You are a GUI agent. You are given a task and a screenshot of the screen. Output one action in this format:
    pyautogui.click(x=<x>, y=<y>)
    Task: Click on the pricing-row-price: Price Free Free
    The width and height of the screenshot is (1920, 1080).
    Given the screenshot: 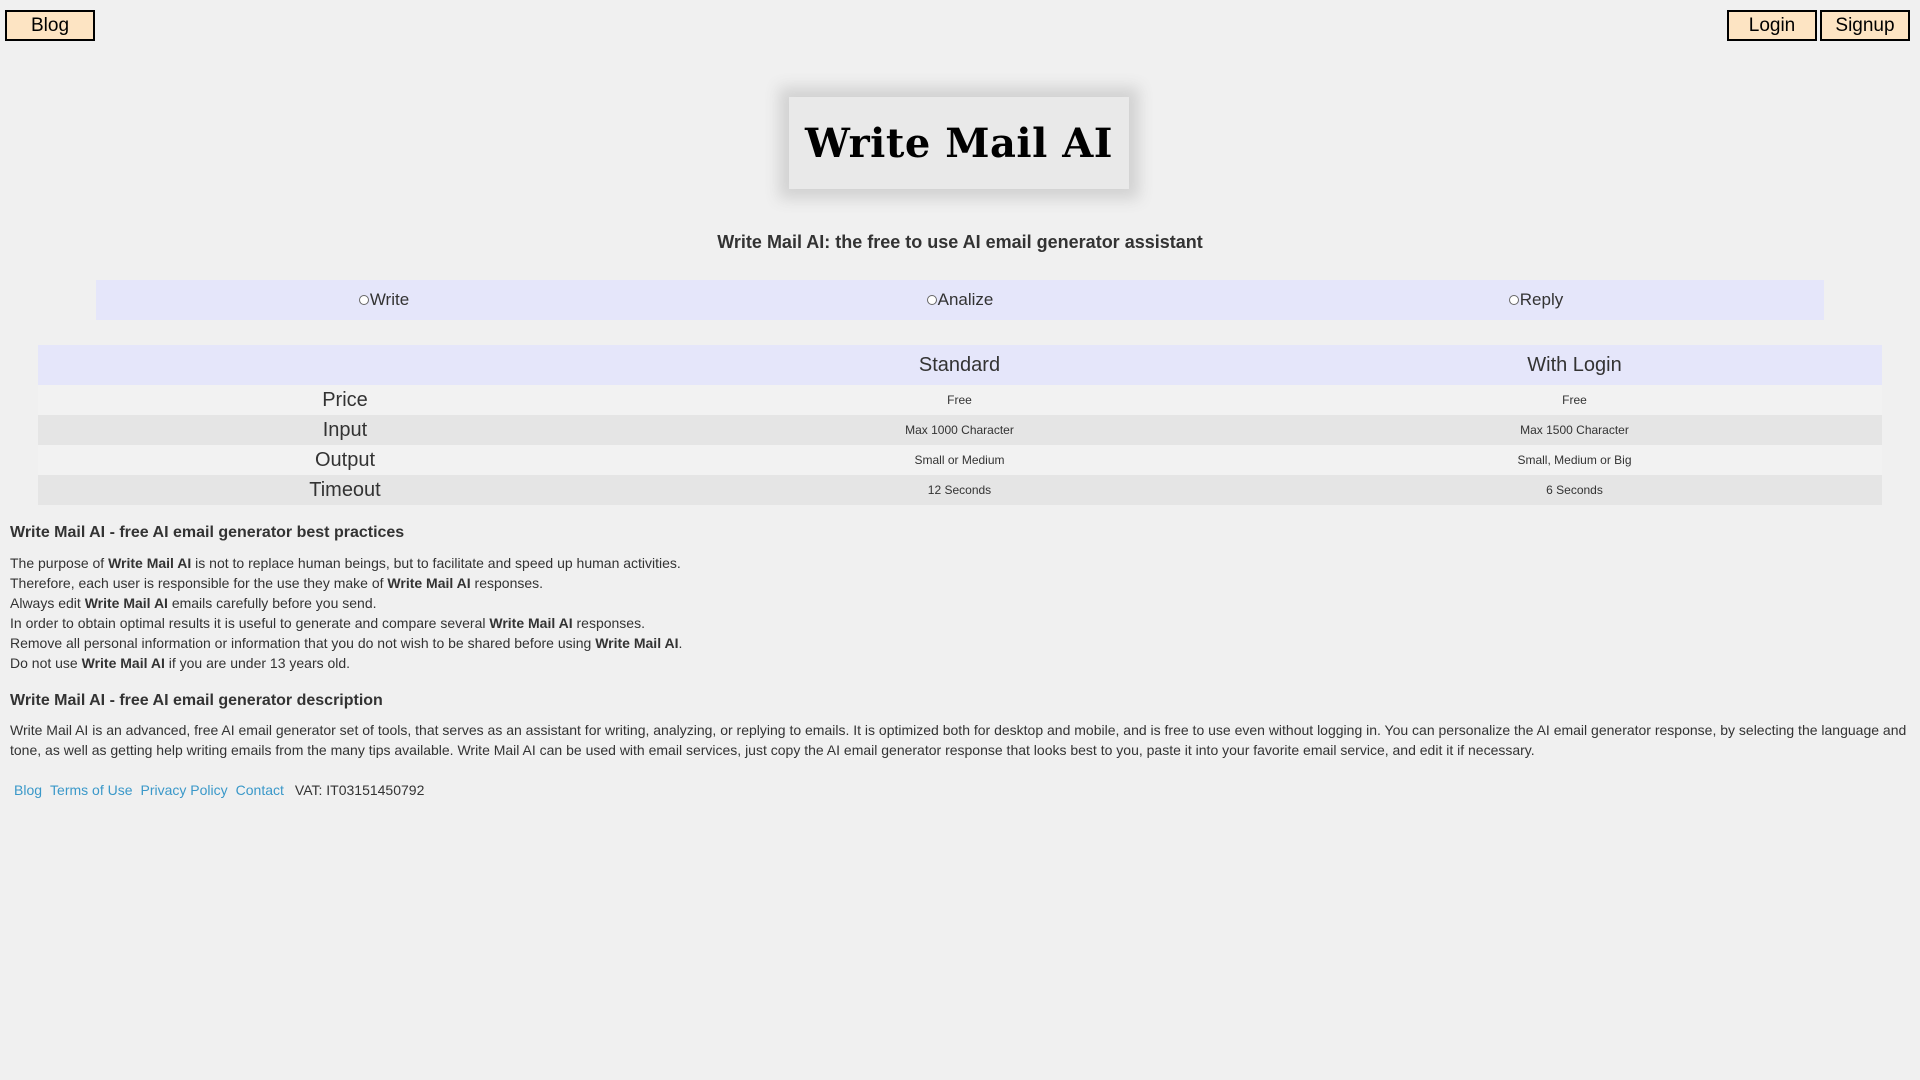 What is the action you would take?
    pyautogui.click(x=960, y=400)
    